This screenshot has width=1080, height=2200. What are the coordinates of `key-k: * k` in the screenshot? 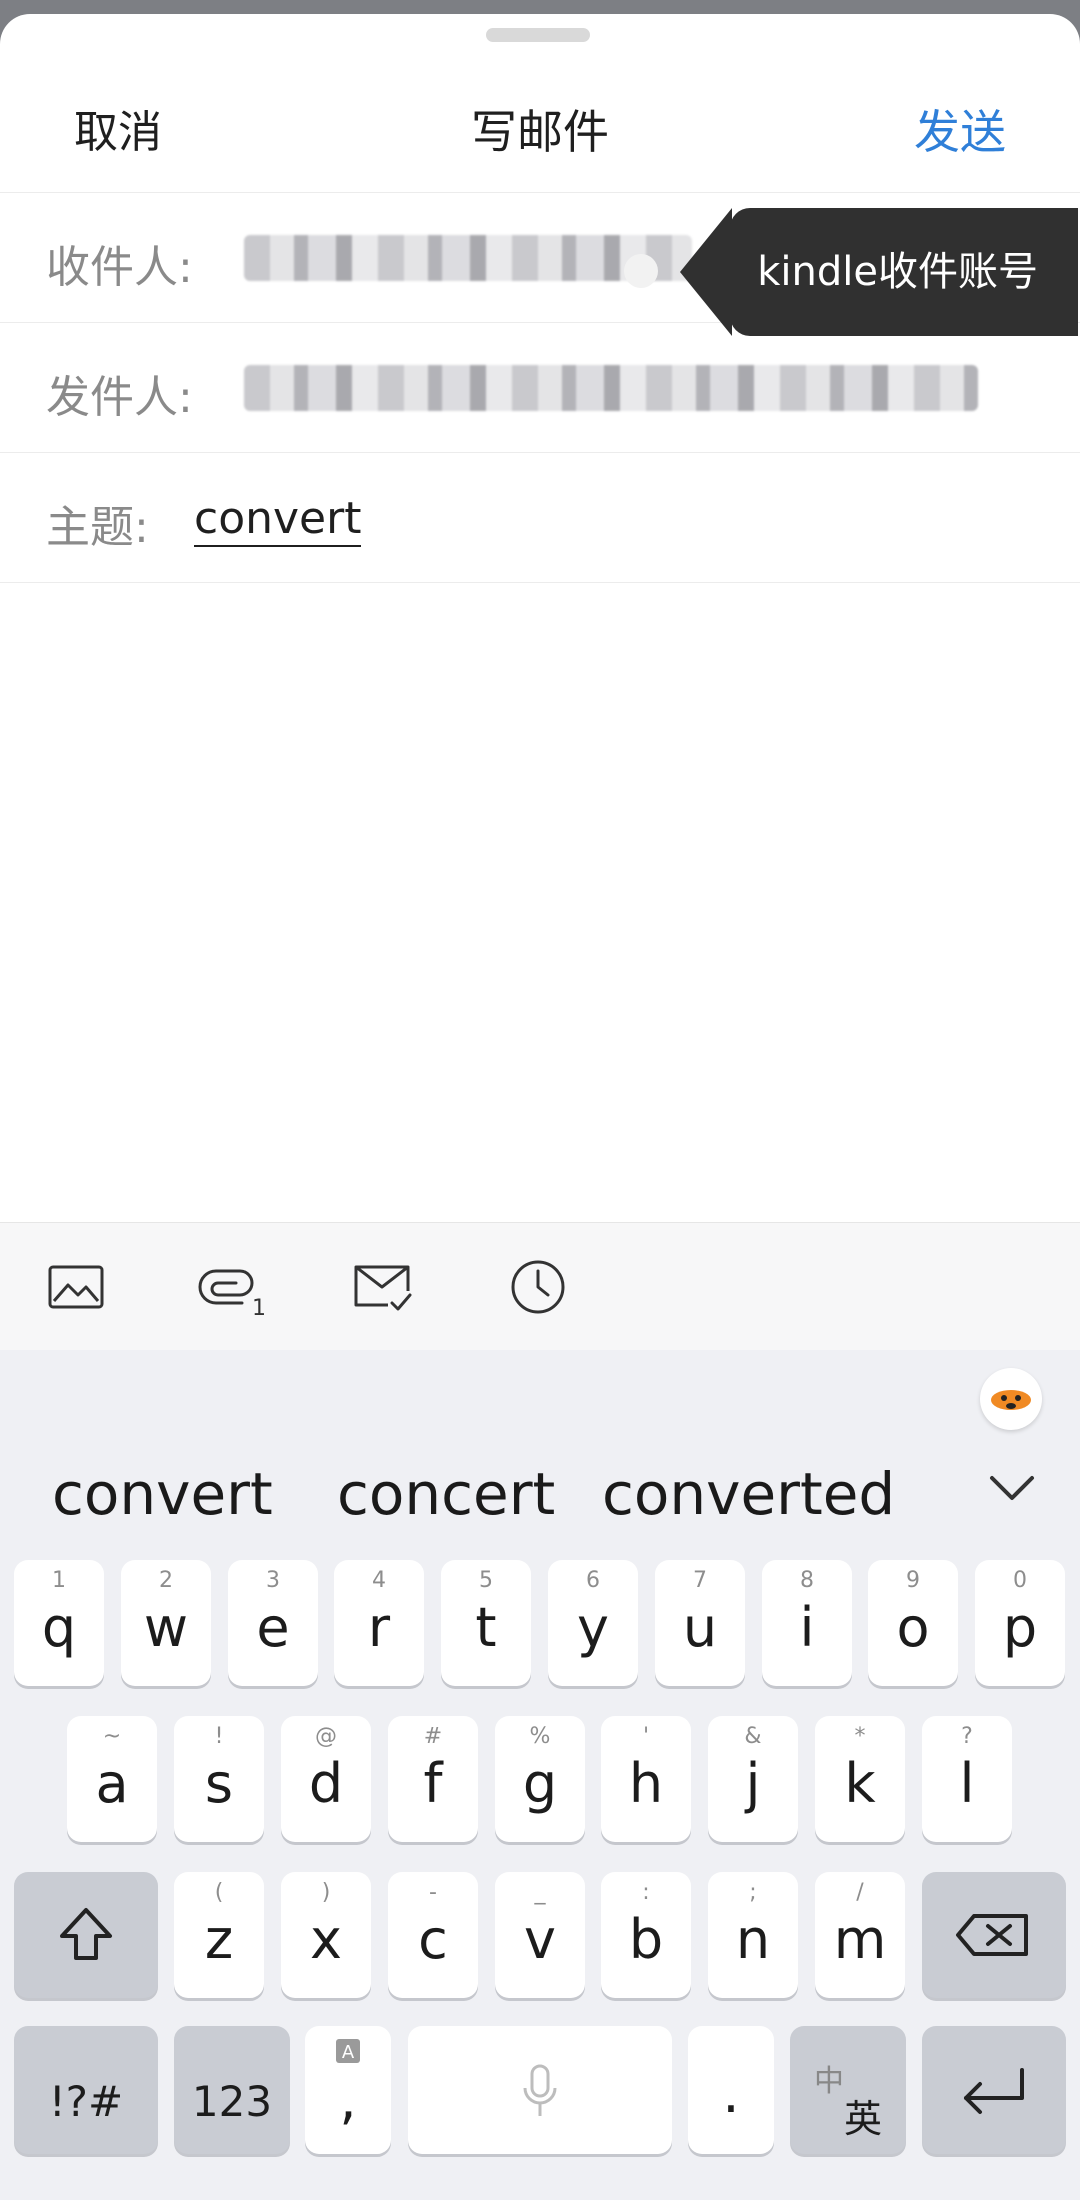 It's located at (860, 1779).